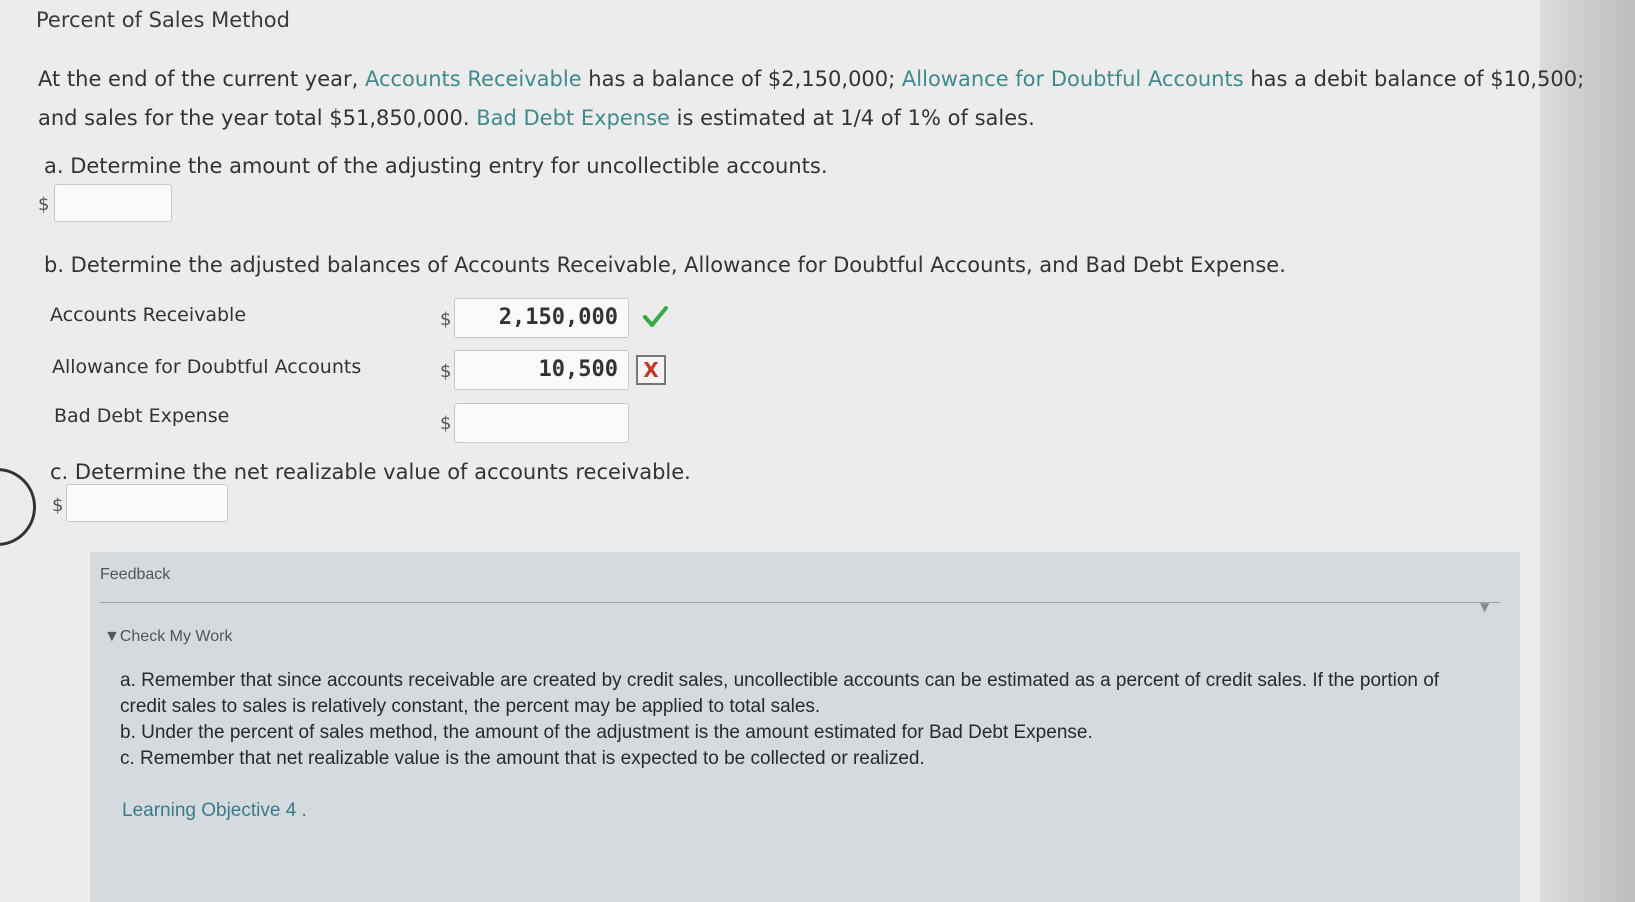 This screenshot has width=1635, height=902. I want to click on previous-nav-button, so click(18, 507).